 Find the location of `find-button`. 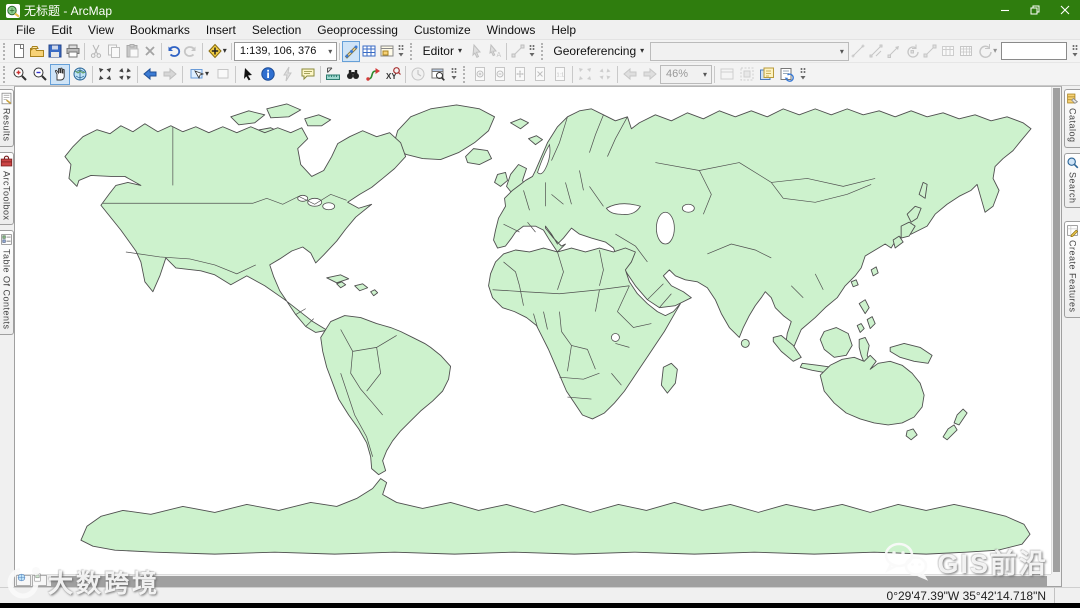

find-button is located at coordinates (353, 74).